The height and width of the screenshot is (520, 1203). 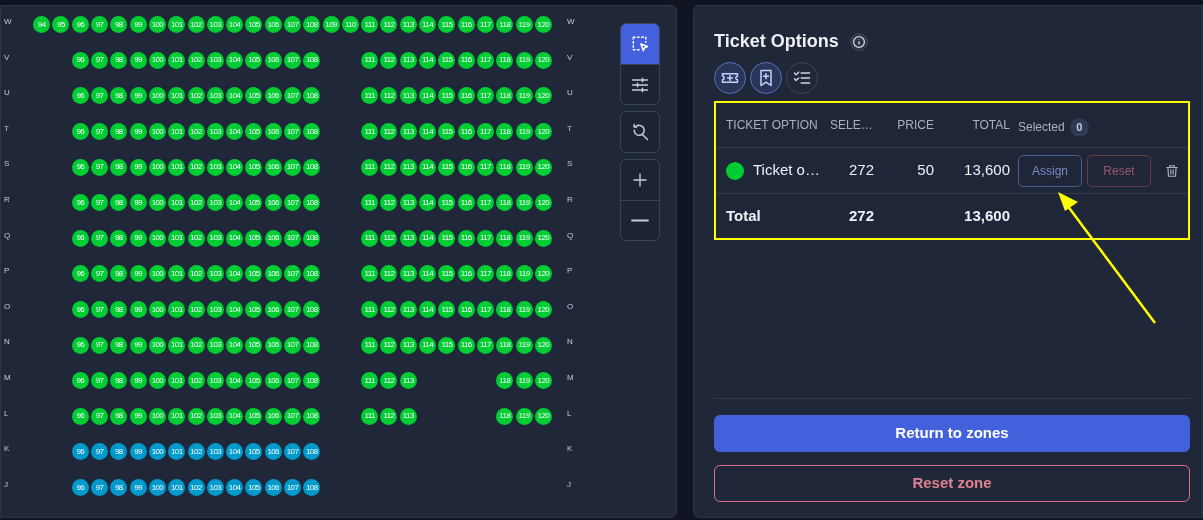 I want to click on view-toggle-button, so click(x=766, y=78).